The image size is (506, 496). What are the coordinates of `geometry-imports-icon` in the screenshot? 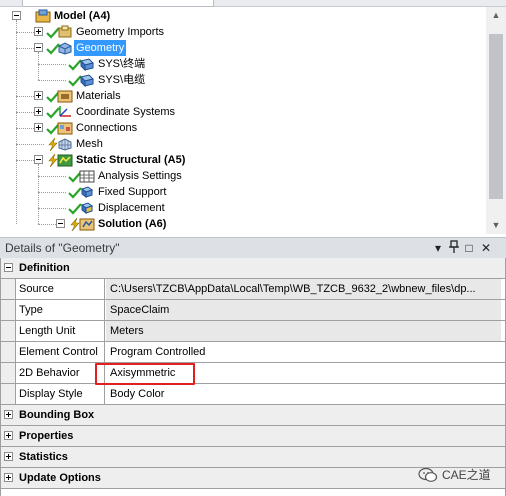 It's located at (65, 32).